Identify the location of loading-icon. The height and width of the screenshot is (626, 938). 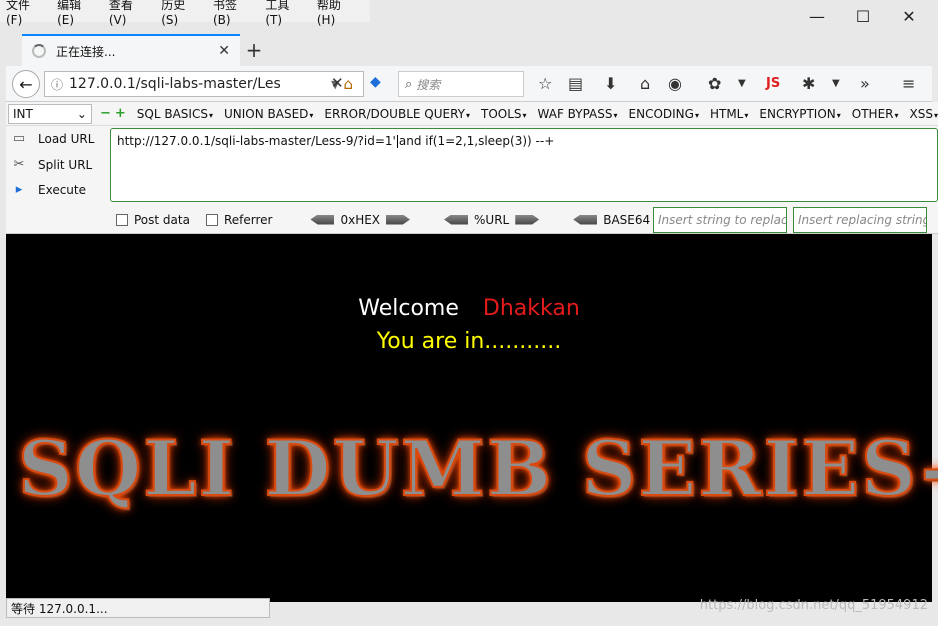
(39, 51).